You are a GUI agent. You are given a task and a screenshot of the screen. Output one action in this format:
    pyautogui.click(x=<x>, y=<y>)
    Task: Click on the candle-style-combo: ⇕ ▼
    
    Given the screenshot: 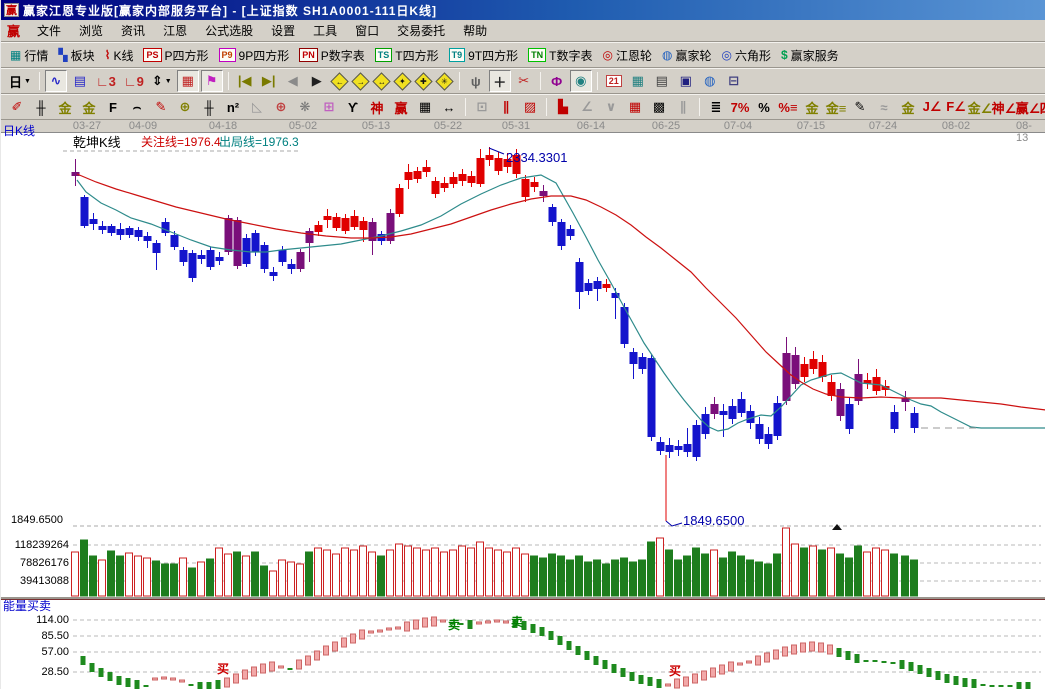 What is the action you would take?
    pyautogui.click(x=162, y=81)
    